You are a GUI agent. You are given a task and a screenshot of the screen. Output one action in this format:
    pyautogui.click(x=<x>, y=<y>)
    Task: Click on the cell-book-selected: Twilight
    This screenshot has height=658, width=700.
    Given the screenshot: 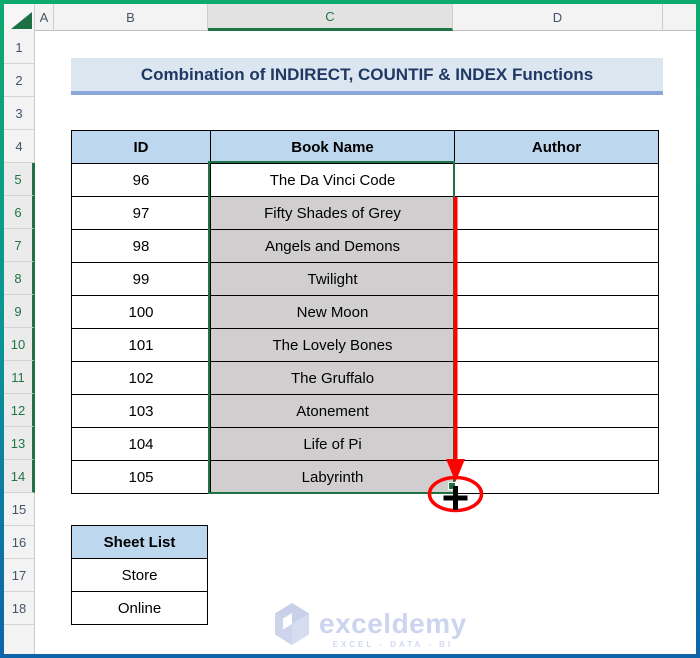 What is the action you would take?
    pyautogui.click(x=332, y=279)
    